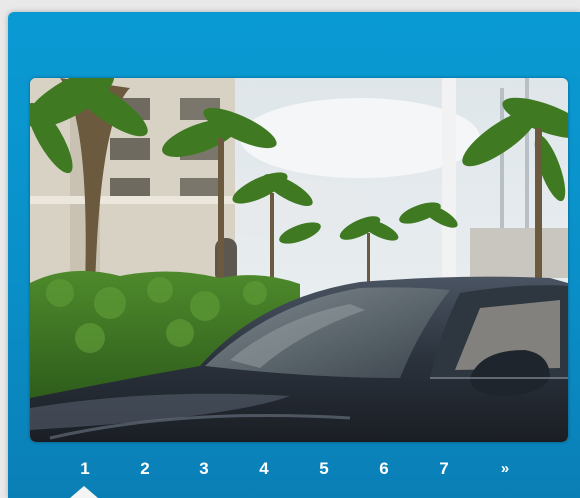 Image resolution: width=580 pixels, height=498 pixels. I want to click on pager-page-4: 4, so click(264, 469).